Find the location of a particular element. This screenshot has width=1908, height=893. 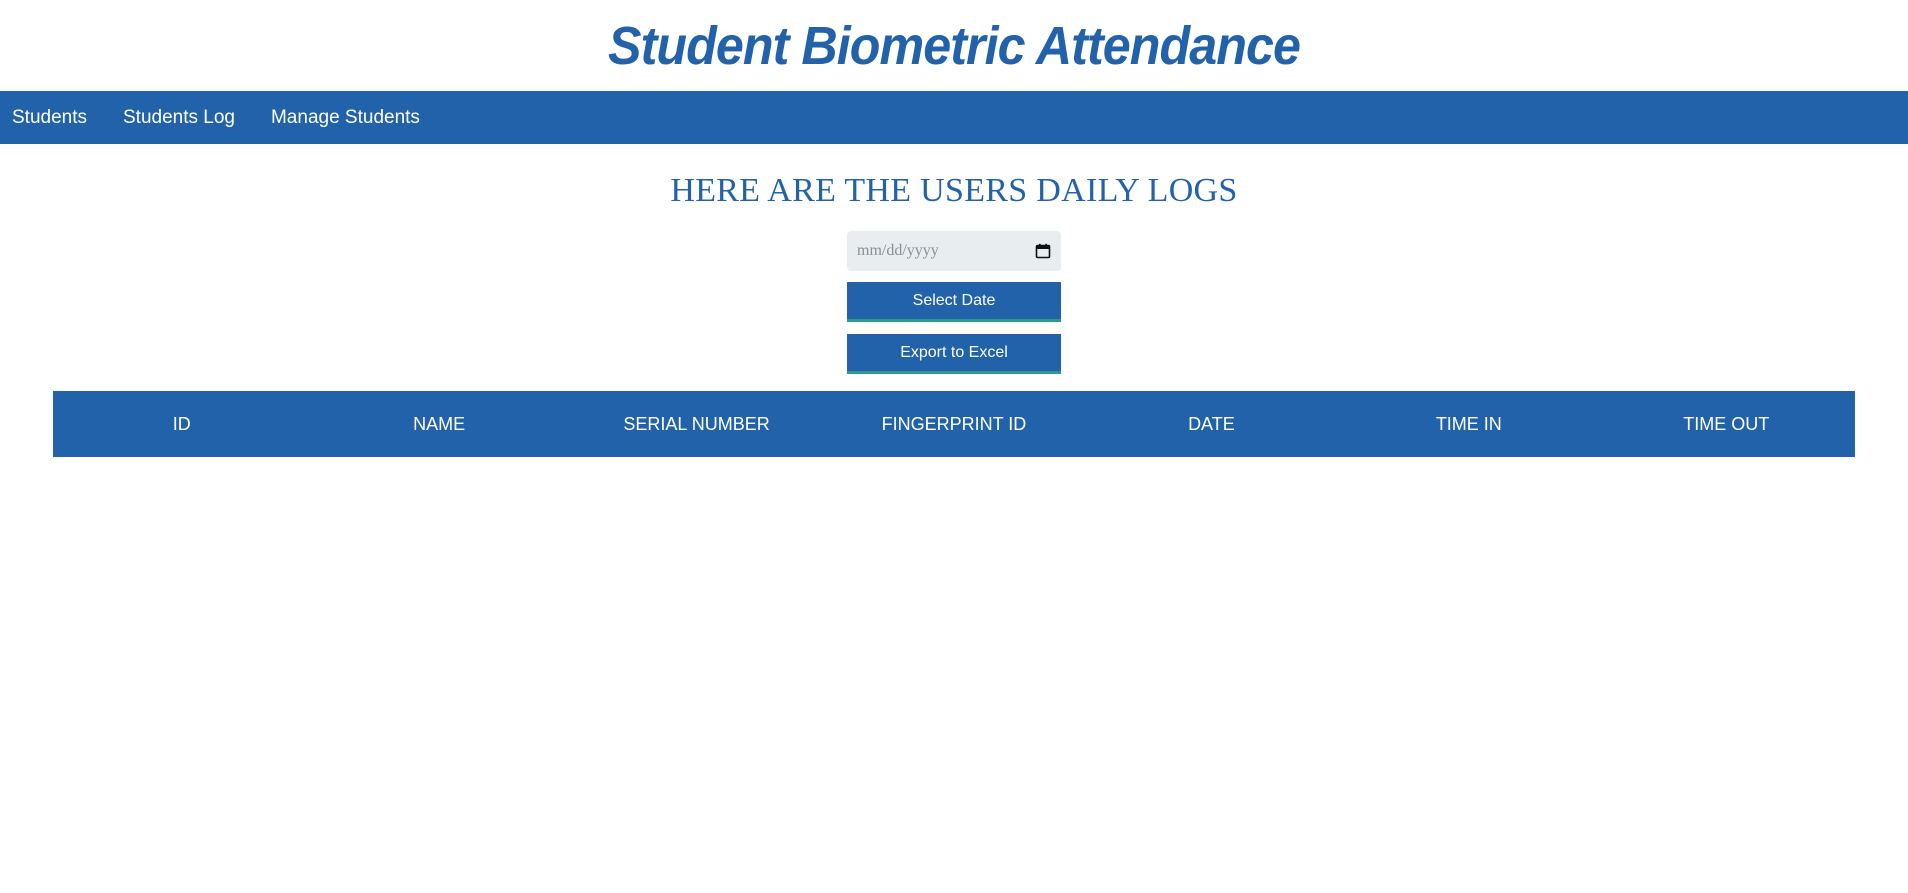

app-header: Student Biometric Attendance is located at coordinates (954, 45).